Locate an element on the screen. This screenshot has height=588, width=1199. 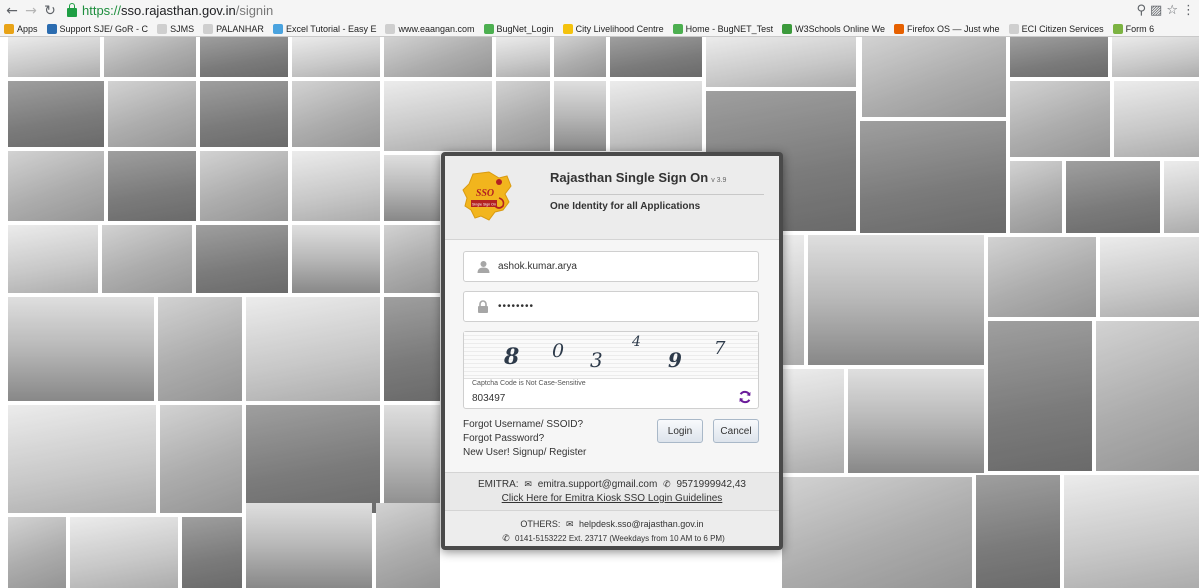
bookmark-item: W3Schools Online We is located at coordinates (833, 29).